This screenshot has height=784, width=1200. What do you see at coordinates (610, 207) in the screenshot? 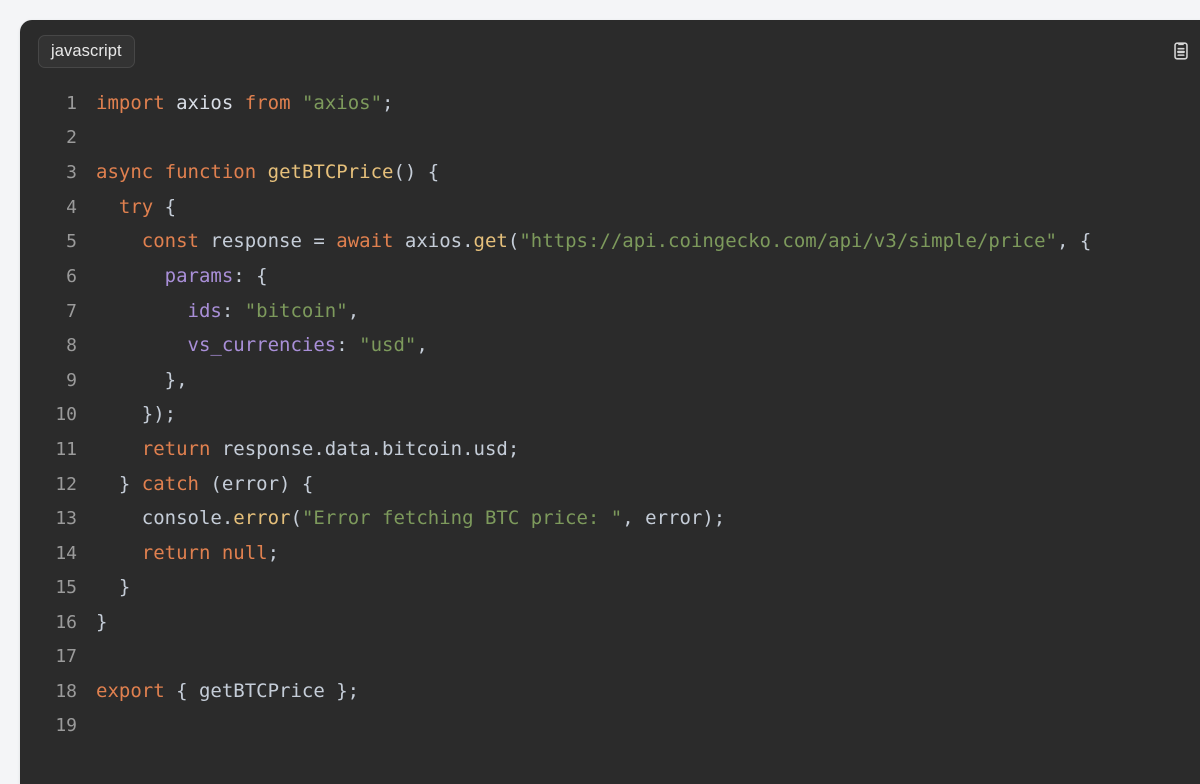
I see `code-line: 4 try {` at bounding box center [610, 207].